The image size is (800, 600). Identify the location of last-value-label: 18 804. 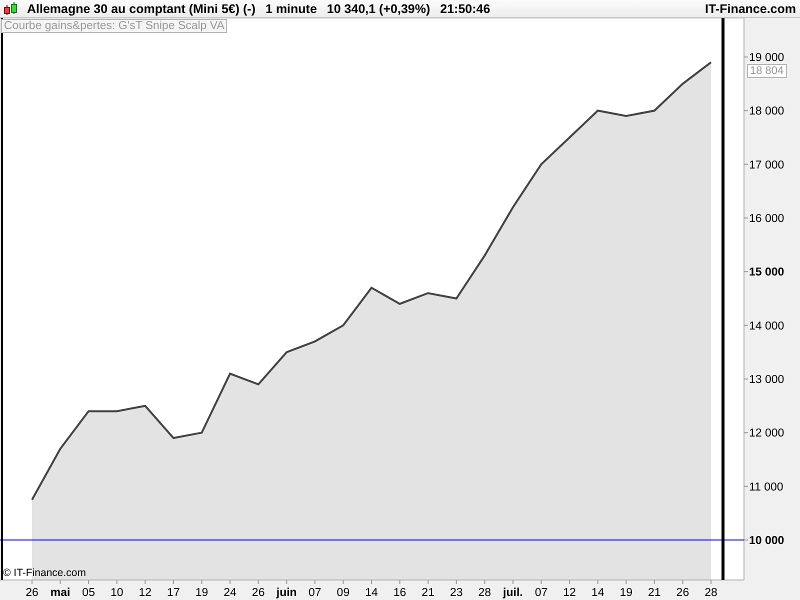
(767, 71).